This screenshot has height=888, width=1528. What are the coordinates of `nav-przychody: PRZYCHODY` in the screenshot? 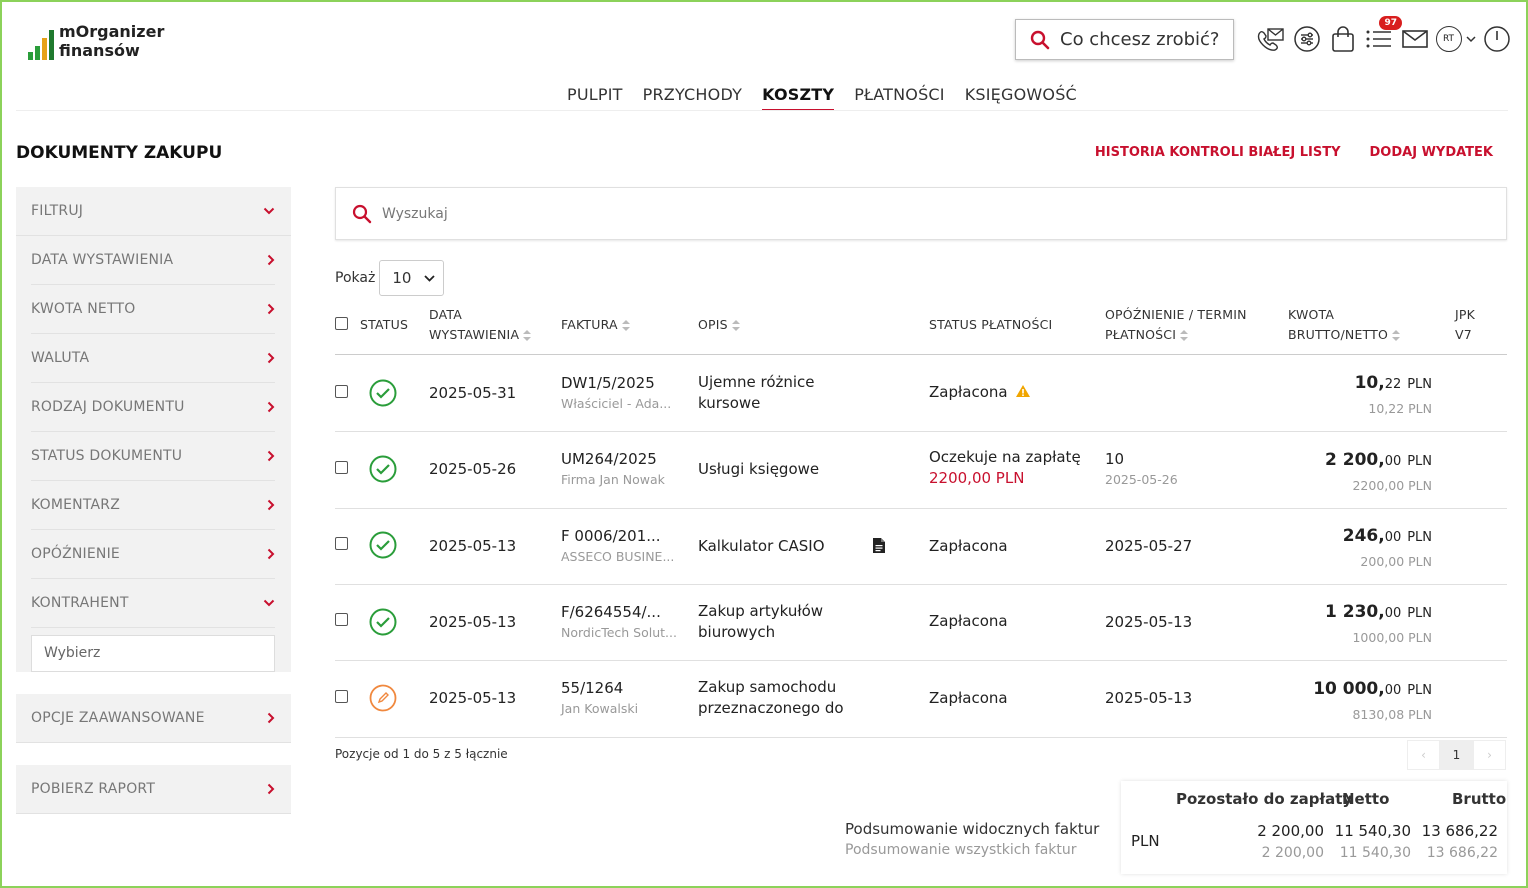 It's located at (692, 98).